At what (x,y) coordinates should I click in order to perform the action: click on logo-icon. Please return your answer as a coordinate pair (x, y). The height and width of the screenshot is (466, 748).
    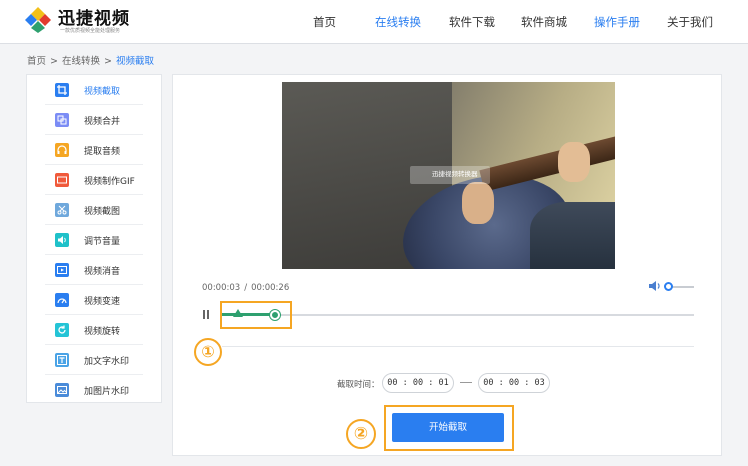
    Looking at the image, I should click on (38, 20).